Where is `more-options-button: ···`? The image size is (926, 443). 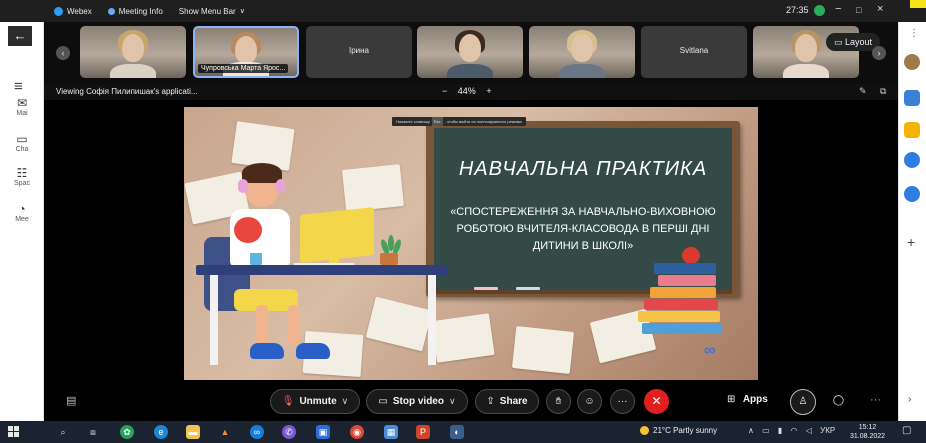 more-options-button: ··· is located at coordinates (622, 401).